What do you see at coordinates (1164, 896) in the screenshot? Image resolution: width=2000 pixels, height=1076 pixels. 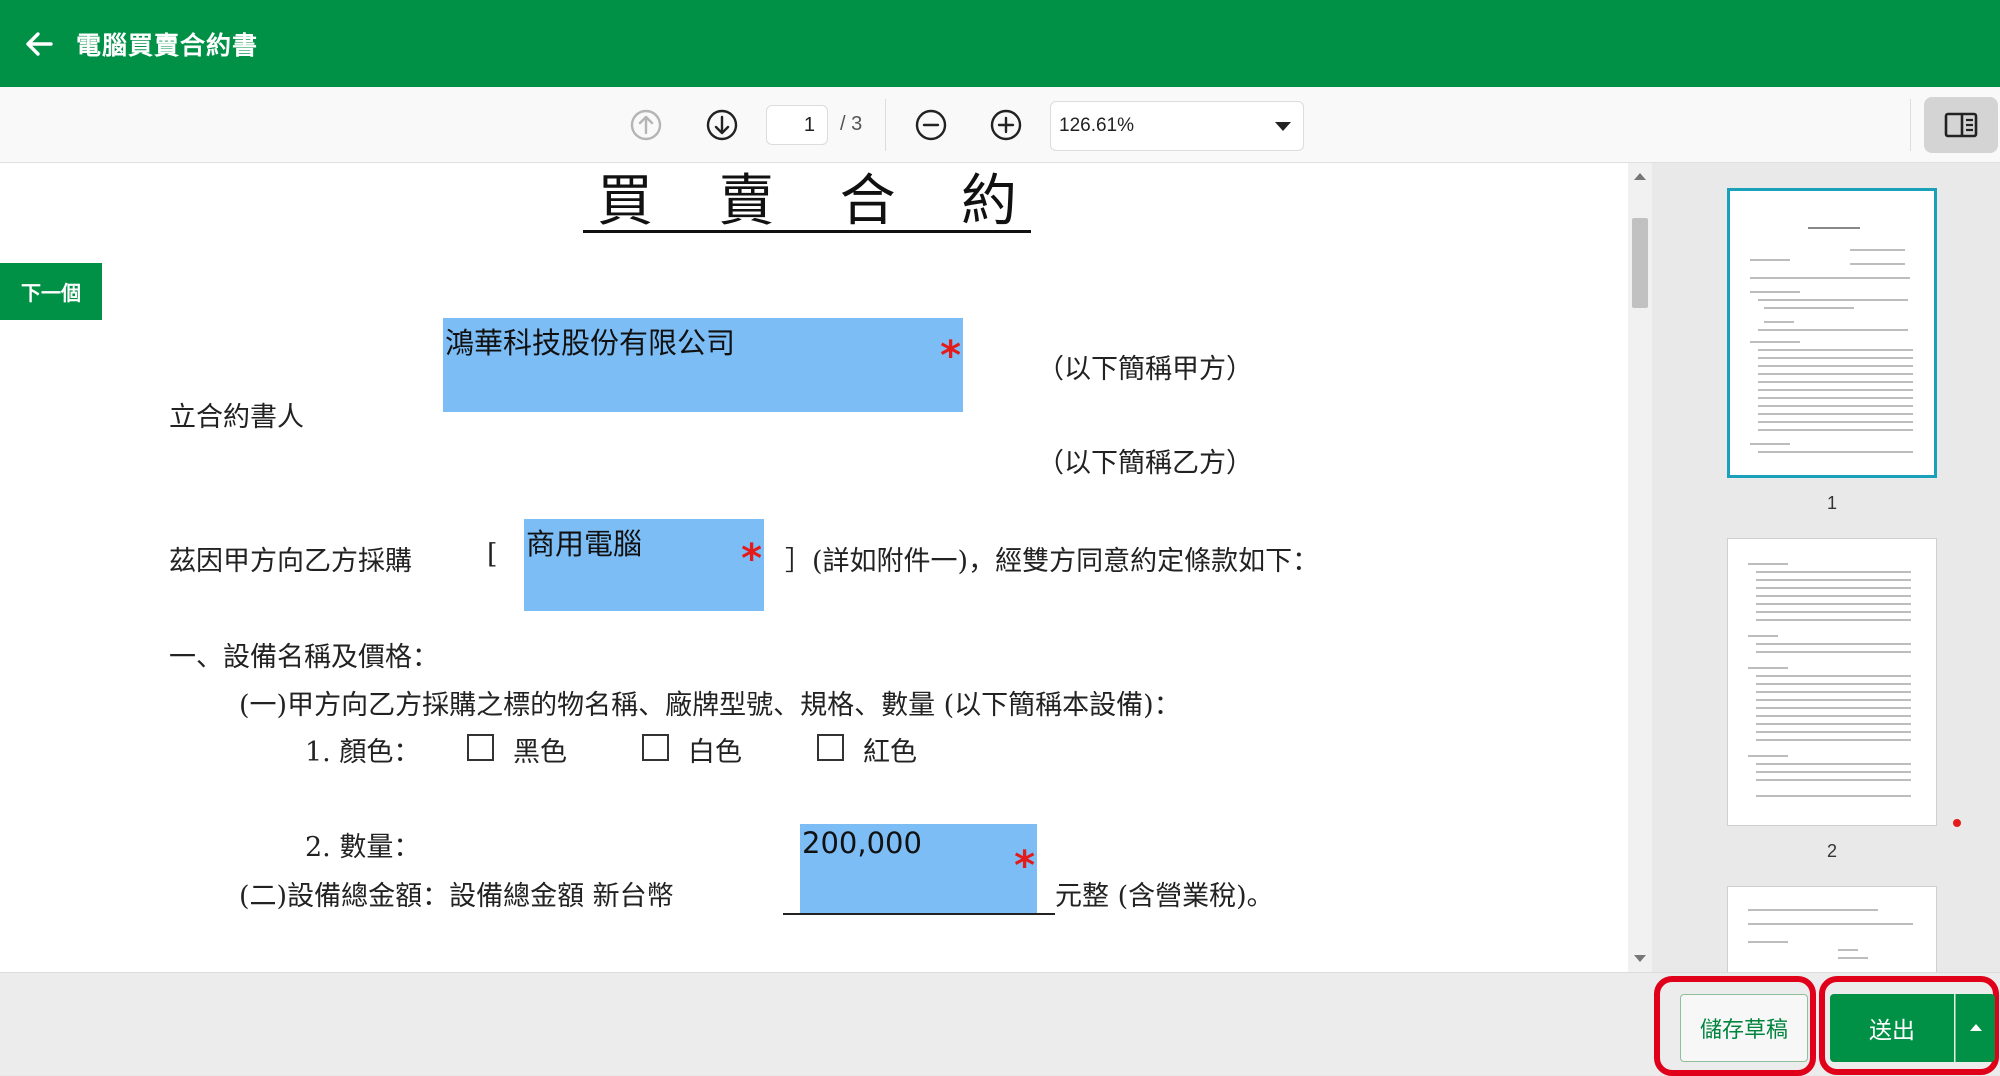 I see `amount-suffix: 元整 (含營業稅)。` at bounding box center [1164, 896].